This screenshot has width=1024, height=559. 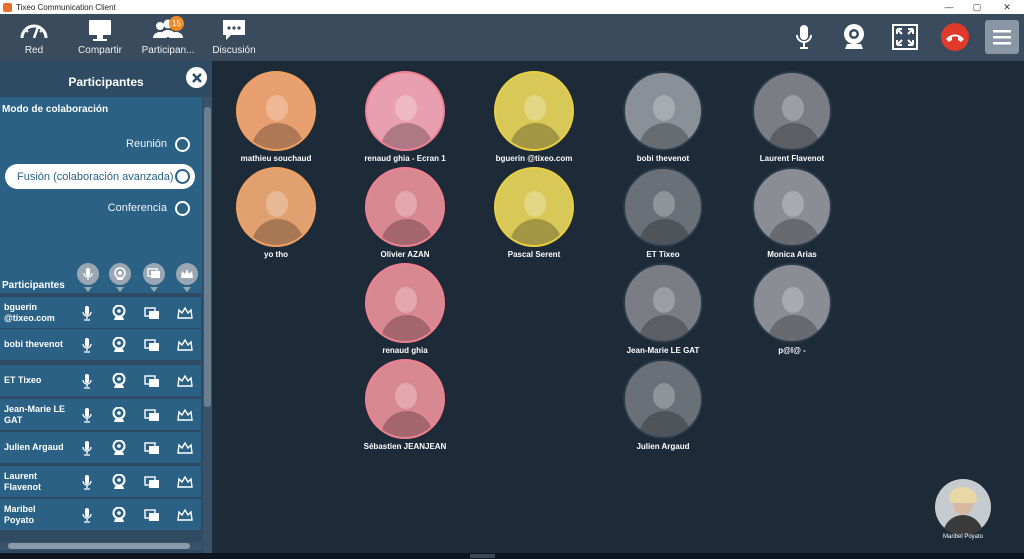 What do you see at coordinates (100, 414) in the screenshot?
I see `participant-row: Jean-Marie LE GAT` at bounding box center [100, 414].